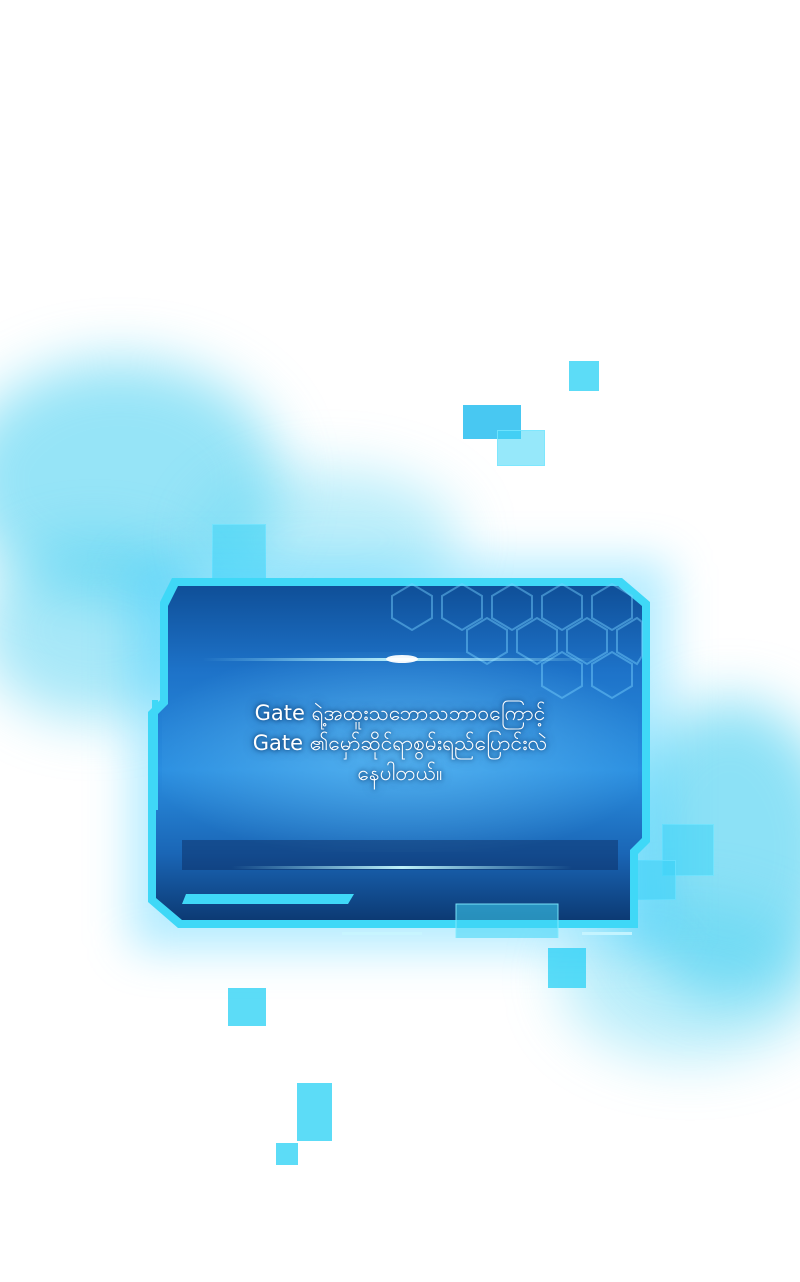 This screenshot has width=800, height=1282. I want to click on top-beam-flare, so click(402, 659).